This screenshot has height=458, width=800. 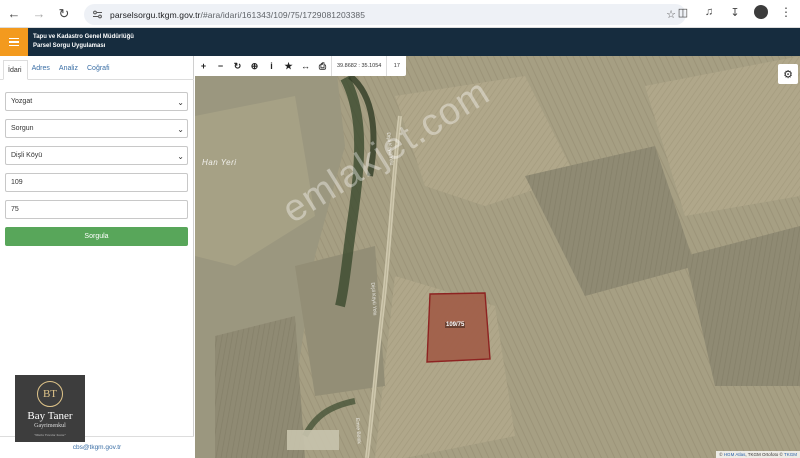 I want to click on app-title-line2: Parsel Sorgu Uygulaması, so click(x=69, y=46).